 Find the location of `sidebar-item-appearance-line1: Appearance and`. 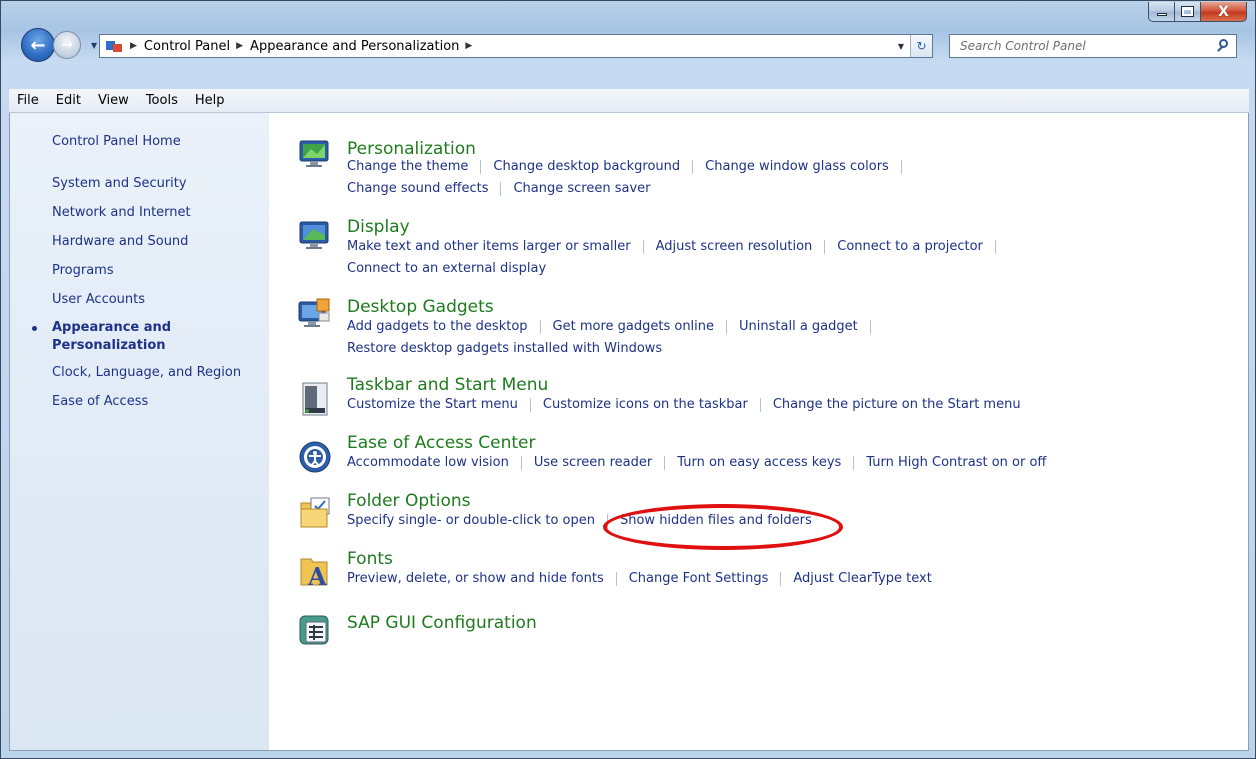

sidebar-item-appearance-line1: Appearance and is located at coordinates (112, 327).